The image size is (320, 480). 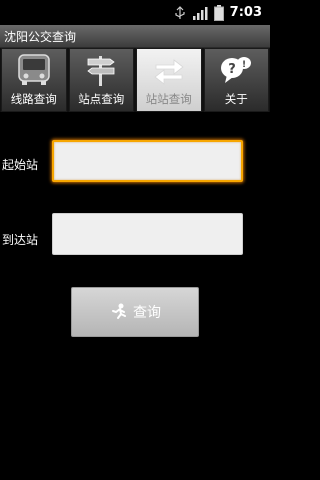 I want to click on end-station-label: 到达站, so click(x=20, y=240).